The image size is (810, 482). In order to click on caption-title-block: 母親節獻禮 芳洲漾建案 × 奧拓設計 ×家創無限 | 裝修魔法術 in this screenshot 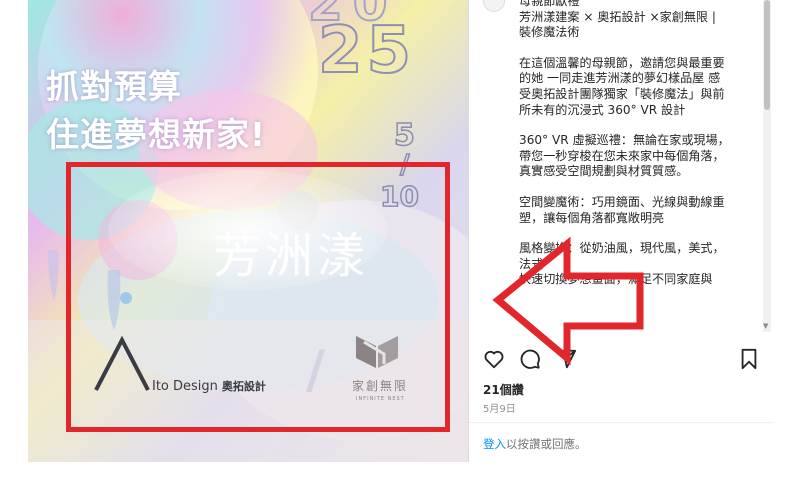, I will do `click(625, 20)`.